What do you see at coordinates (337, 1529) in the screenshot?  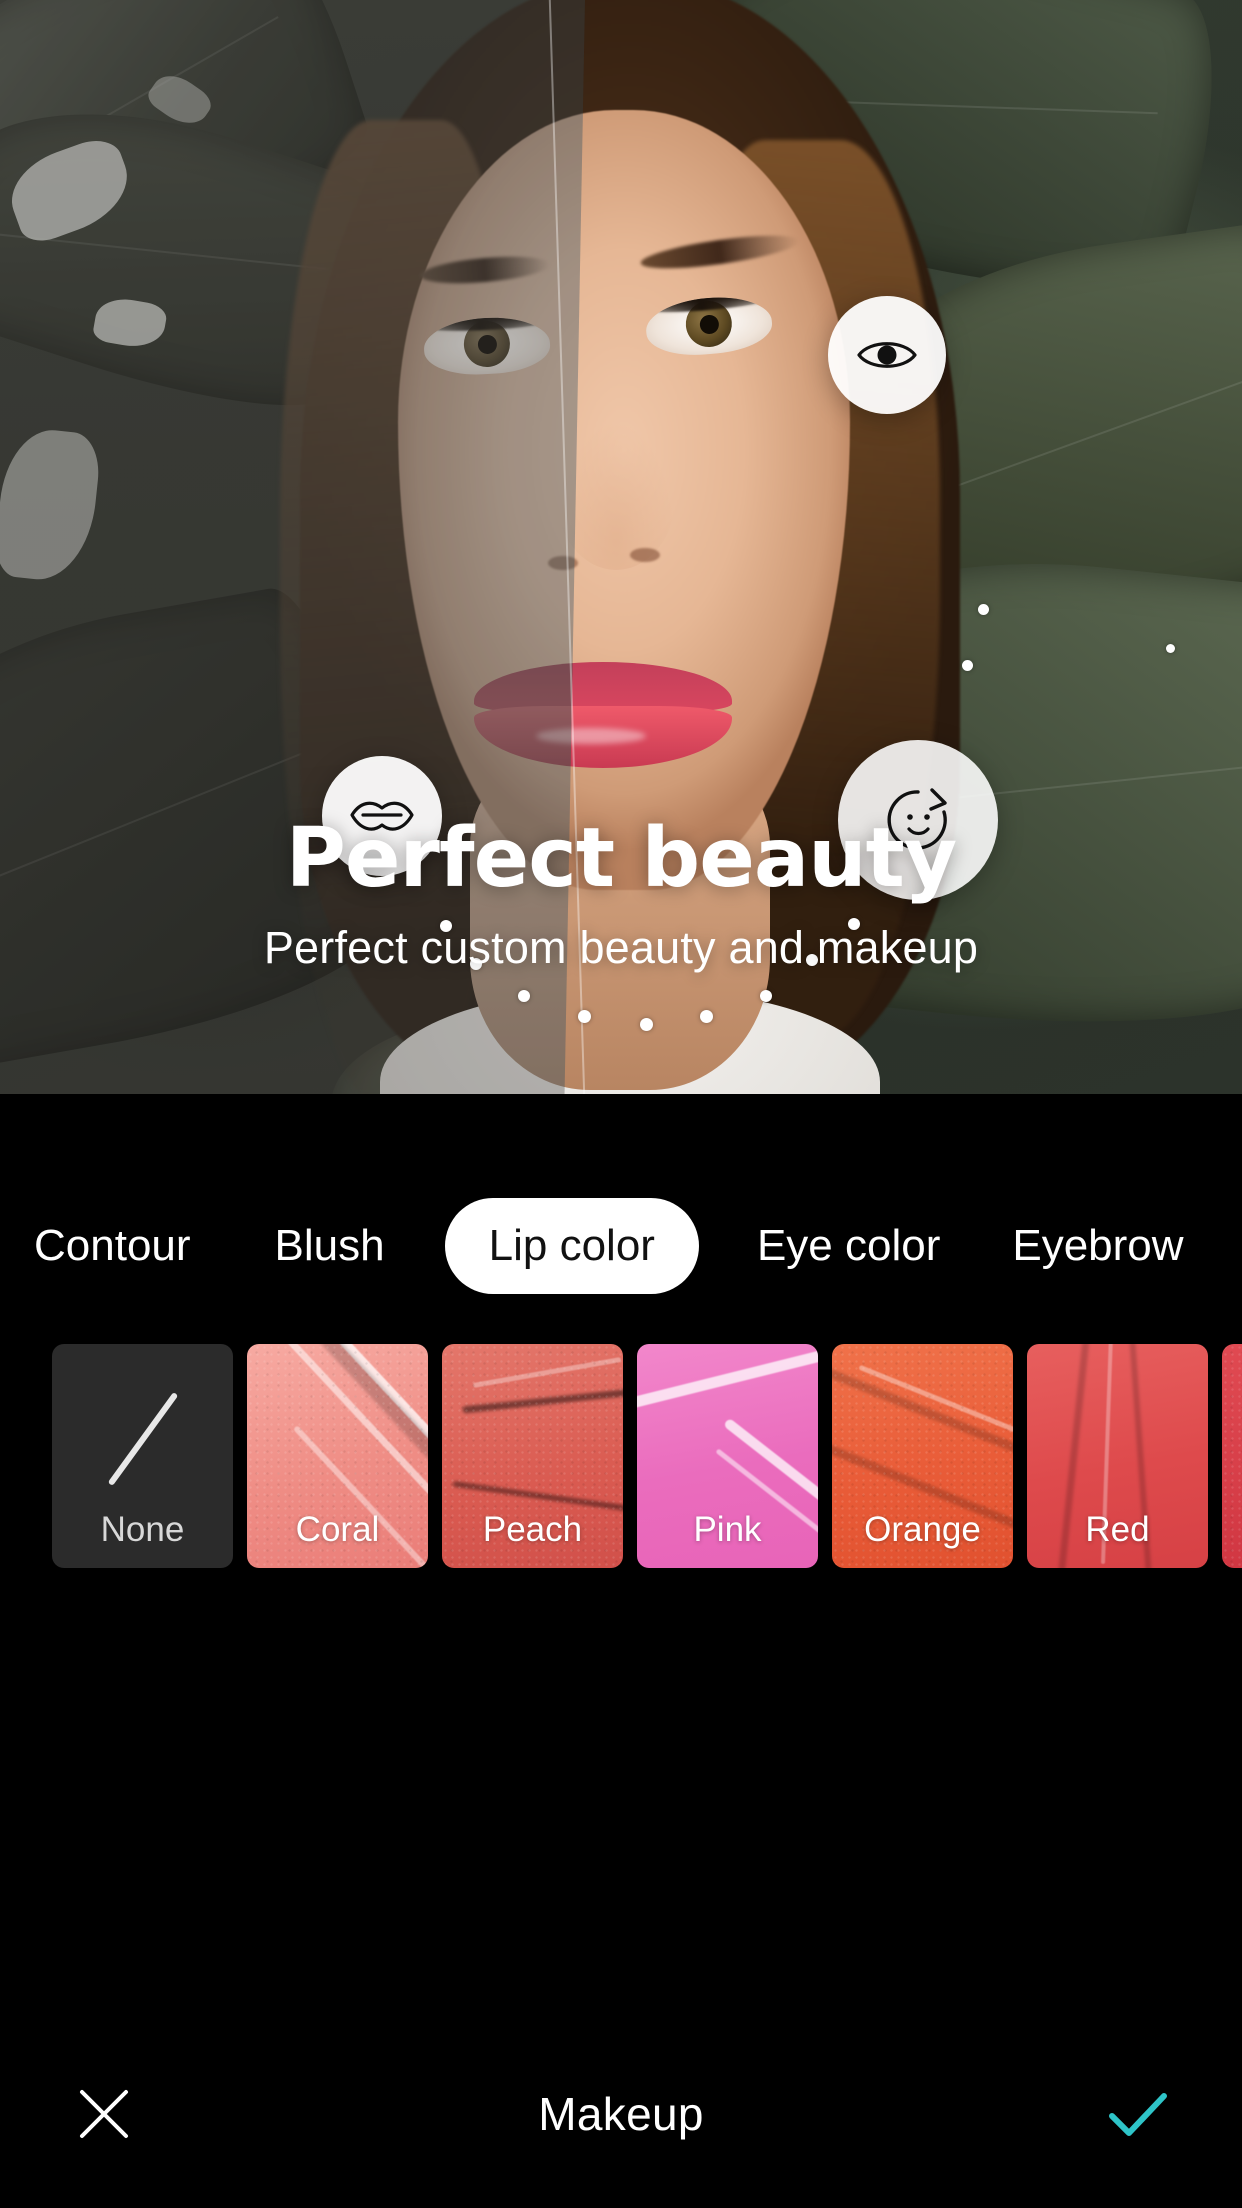 I see `swatch-label: Coral` at bounding box center [337, 1529].